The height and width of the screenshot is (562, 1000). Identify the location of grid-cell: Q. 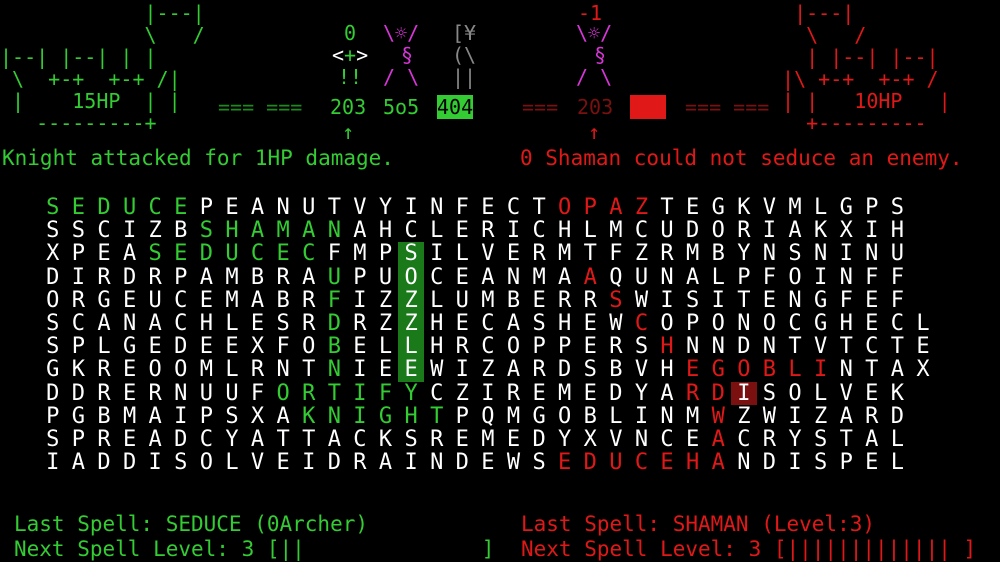
(616, 277).